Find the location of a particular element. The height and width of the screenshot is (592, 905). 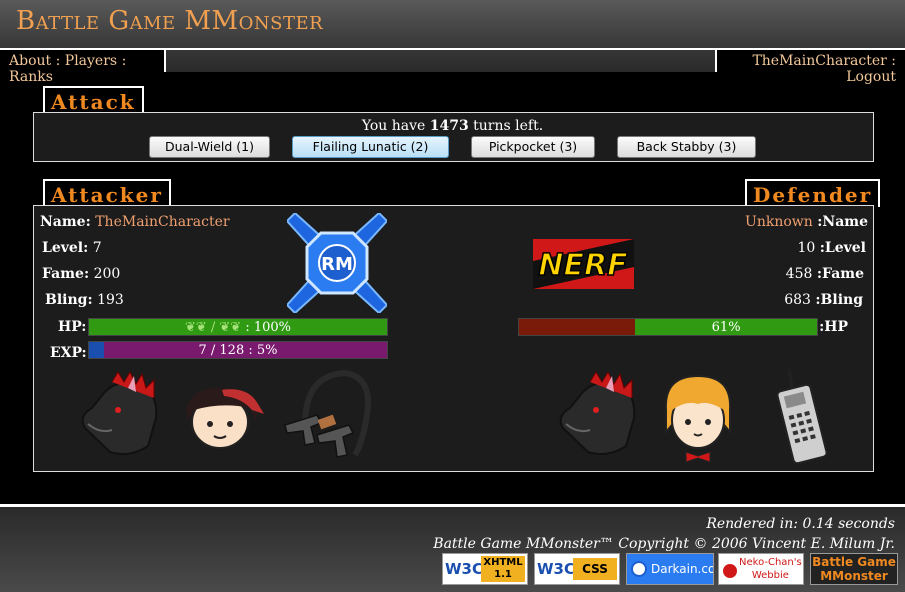

heart-icon: ❦❦ / ❦❦ is located at coordinates (213, 327).